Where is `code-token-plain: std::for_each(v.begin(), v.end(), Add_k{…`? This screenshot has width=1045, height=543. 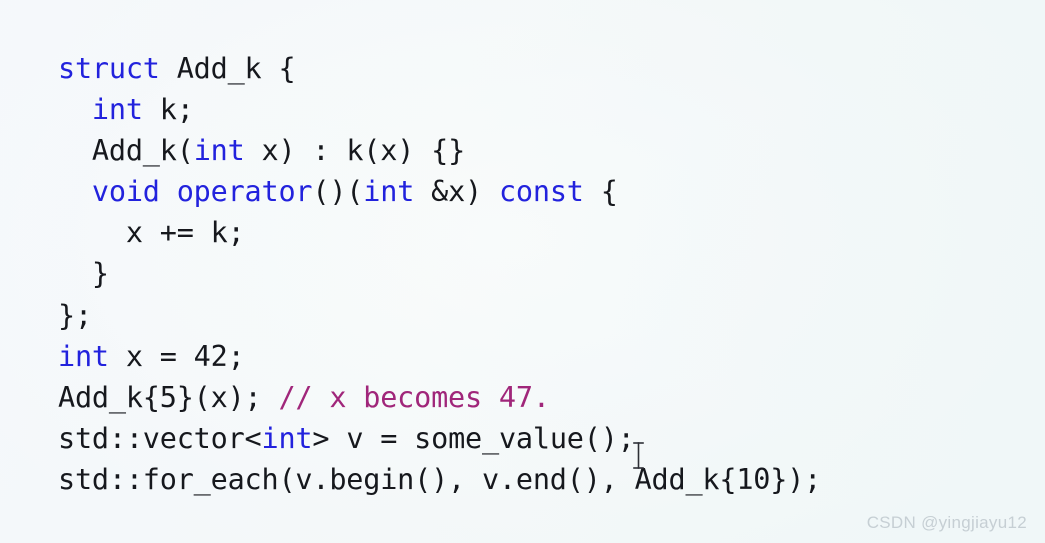
code-token-plain: std::for_each(v.begin(), v.end(), Add_k{… is located at coordinates (440, 480).